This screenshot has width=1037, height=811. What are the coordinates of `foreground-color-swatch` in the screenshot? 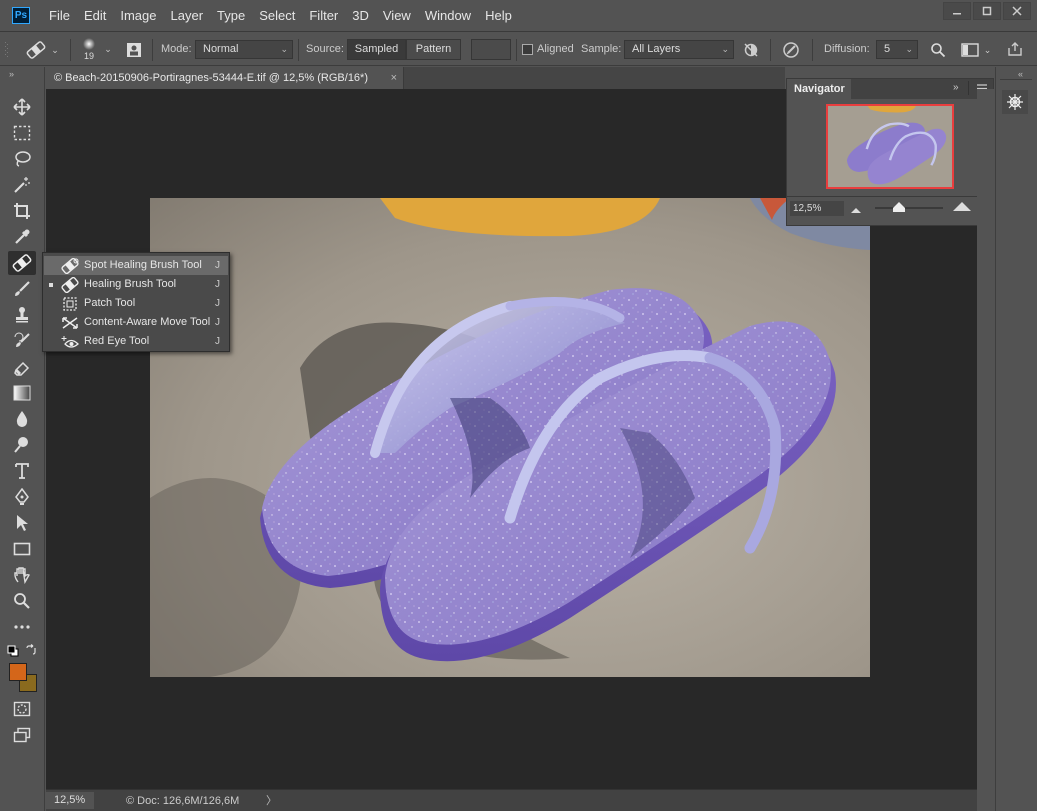 It's located at (18, 672).